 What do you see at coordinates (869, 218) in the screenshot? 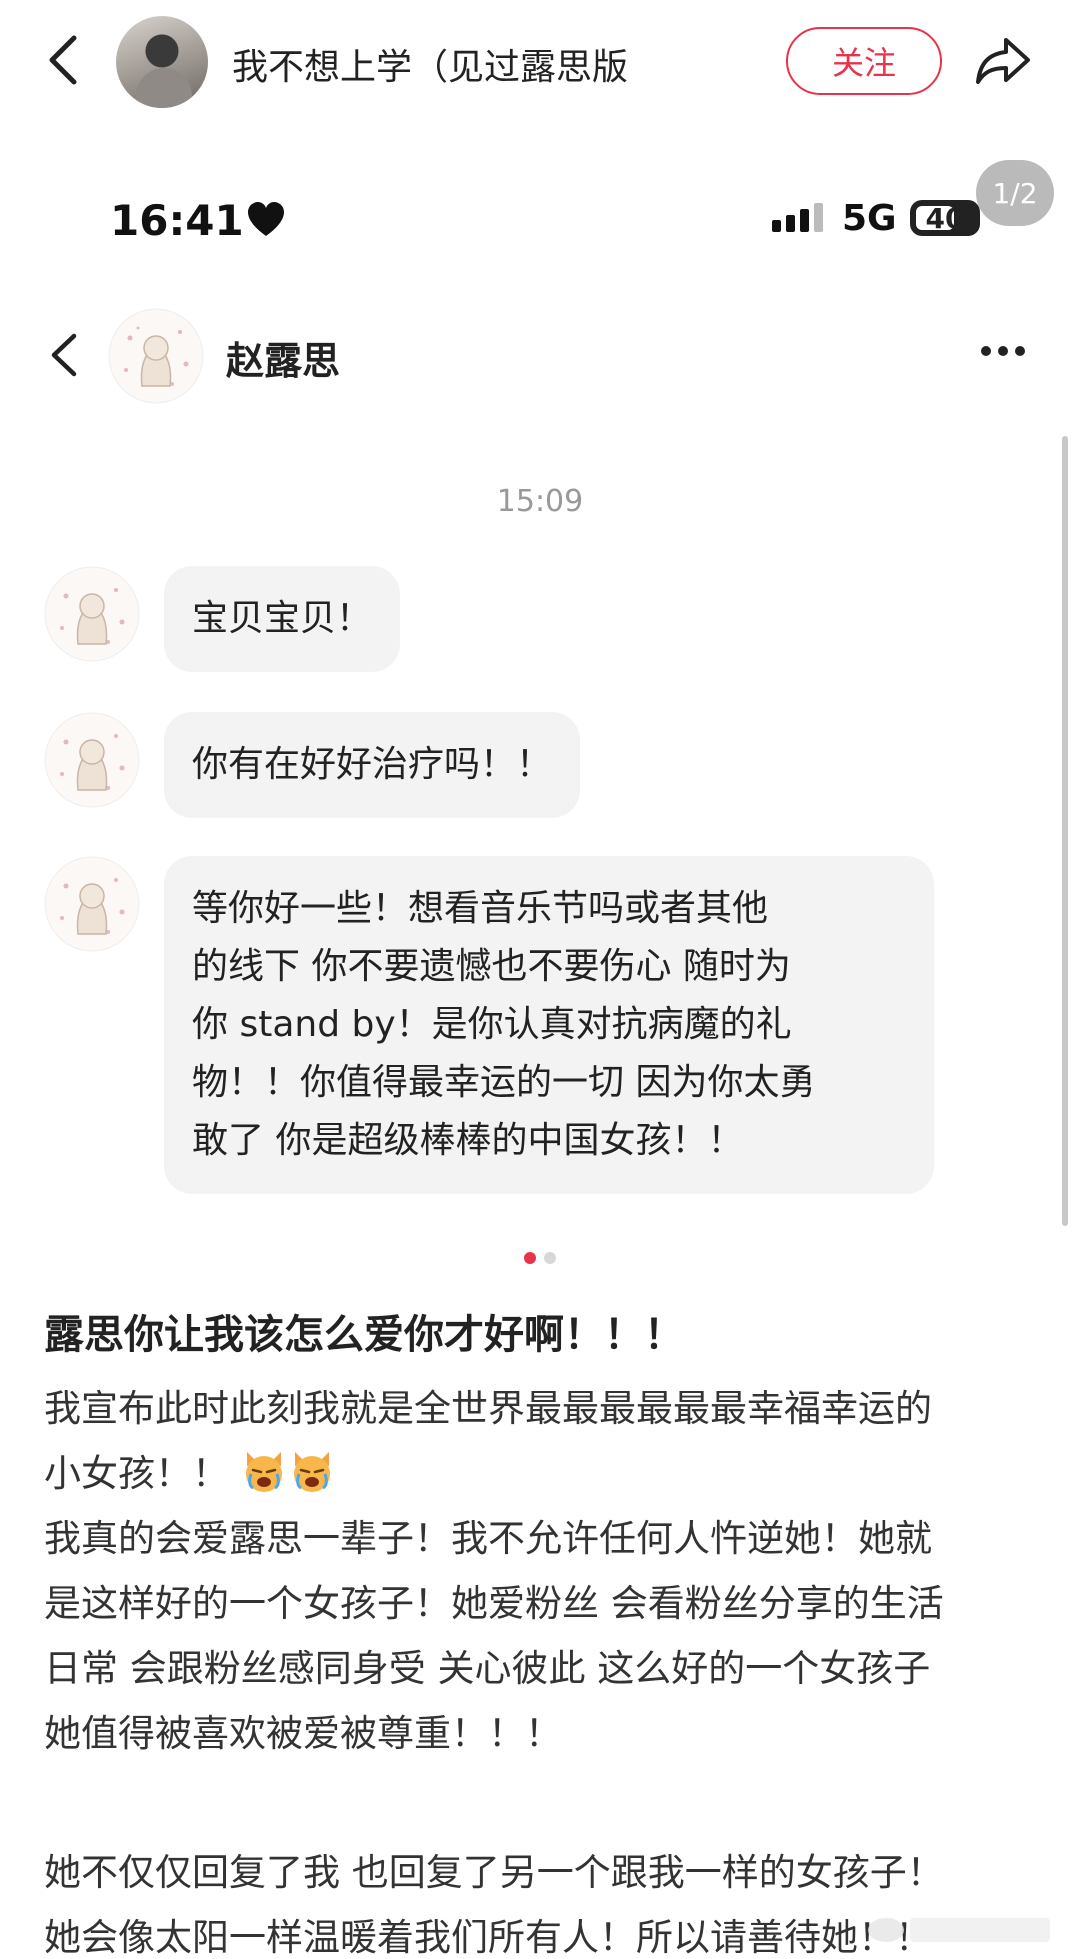
I see `network-label: 5G` at bounding box center [869, 218].